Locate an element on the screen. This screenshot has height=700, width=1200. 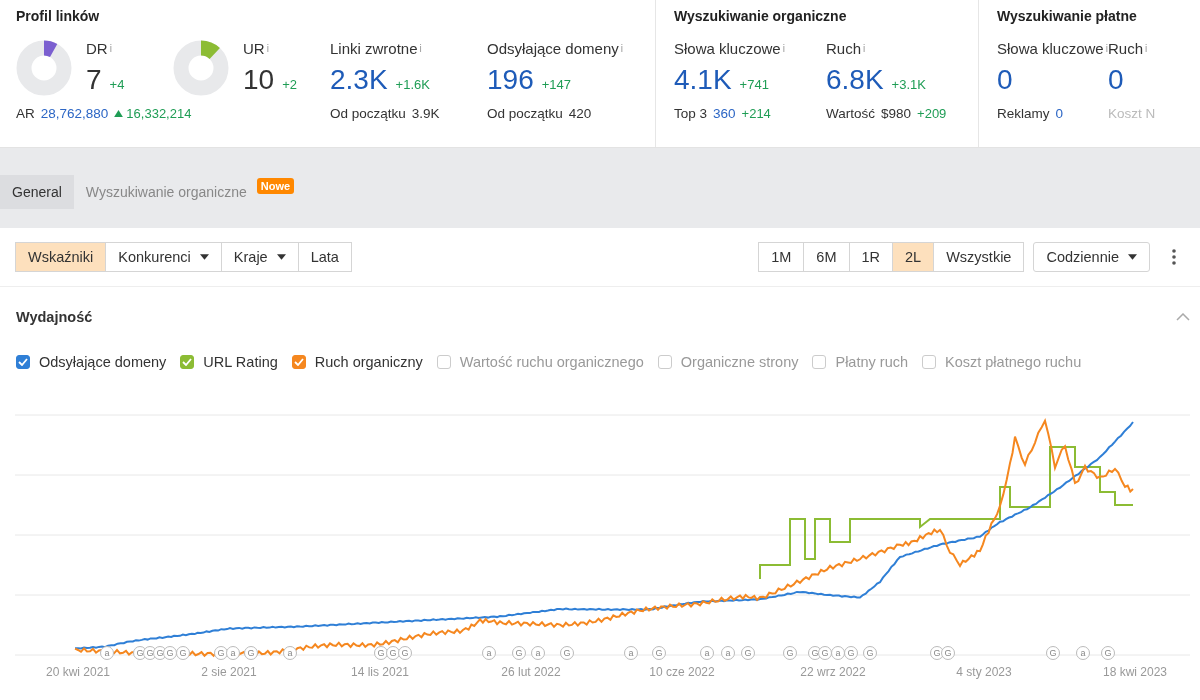
more-icon is located at coordinates (1174, 257).